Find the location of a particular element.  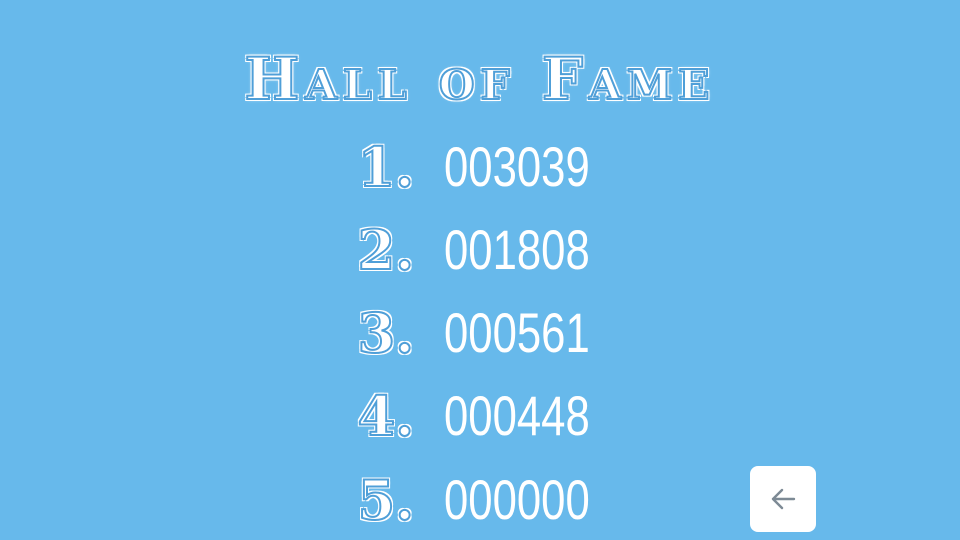

screen-title: Hall of Fame is located at coordinates (479, 79).